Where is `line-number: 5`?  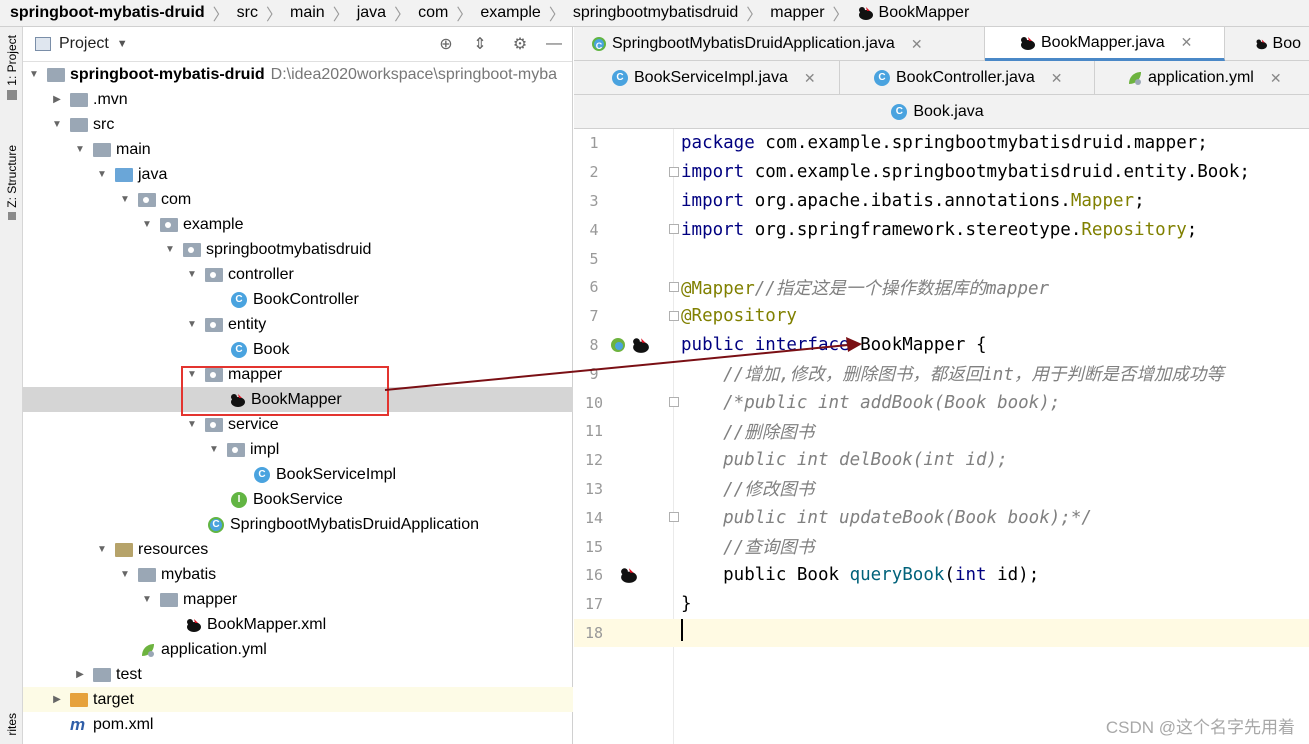 line-number: 5 is located at coordinates (594, 258).